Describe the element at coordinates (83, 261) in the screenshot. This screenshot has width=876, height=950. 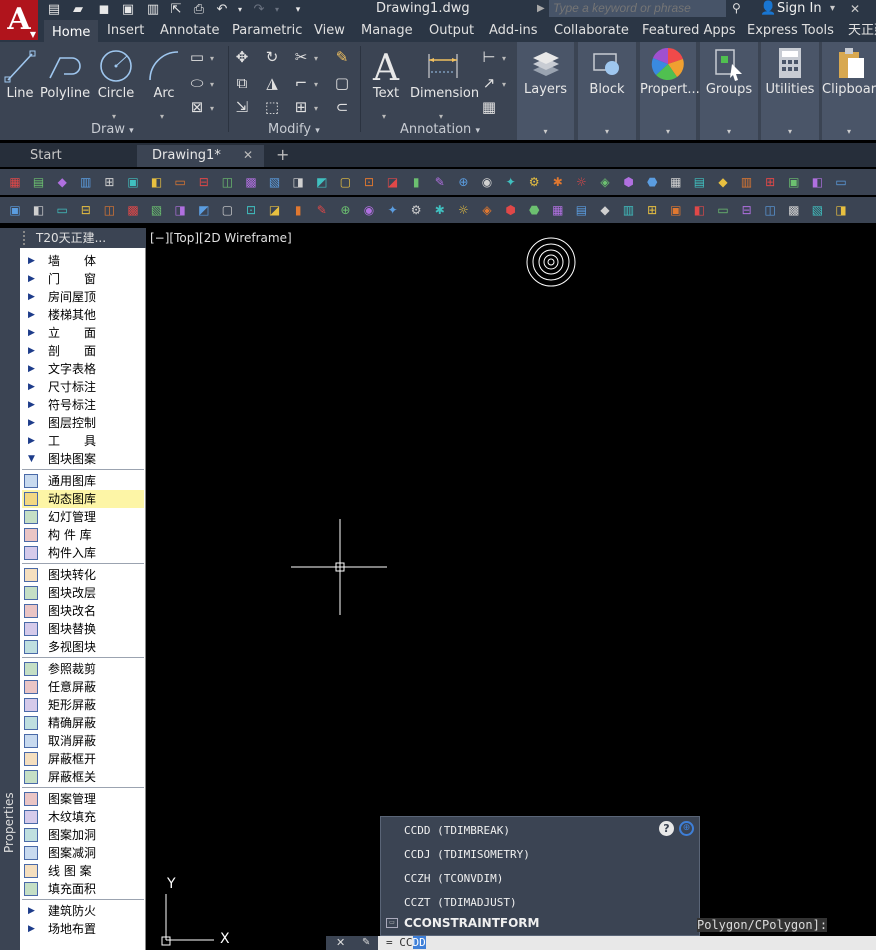
I see `menu-category: ▶ 墙 体` at that location.